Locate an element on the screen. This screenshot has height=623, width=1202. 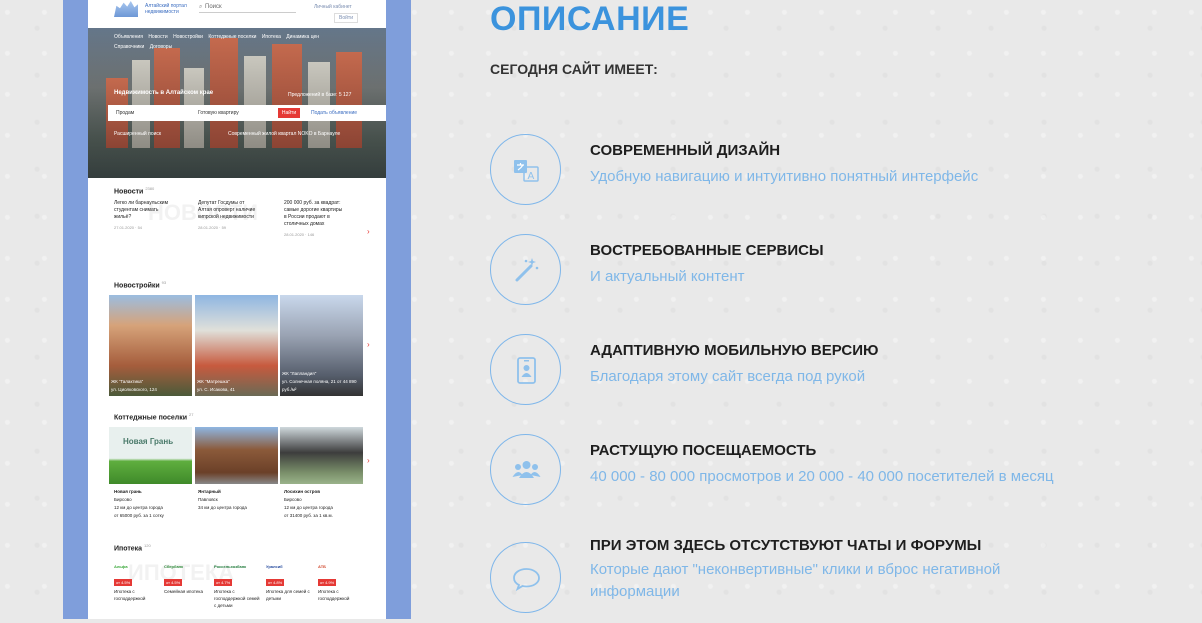
advanced-search-link: Расширенный поиск is located at coordinates (137, 134).